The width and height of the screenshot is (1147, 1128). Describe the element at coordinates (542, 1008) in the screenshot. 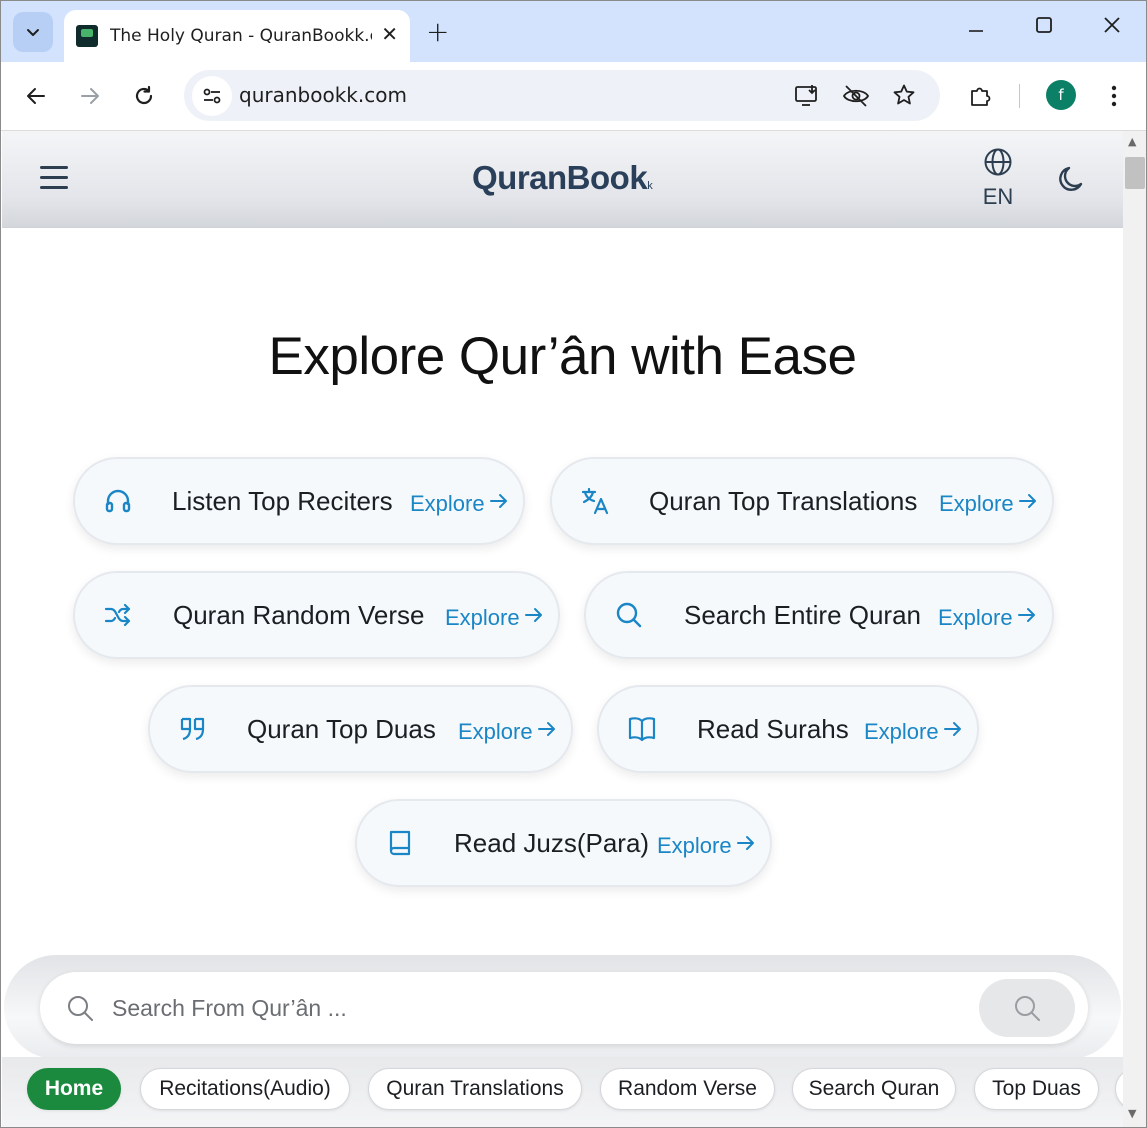

I see `quran-search-input` at that location.